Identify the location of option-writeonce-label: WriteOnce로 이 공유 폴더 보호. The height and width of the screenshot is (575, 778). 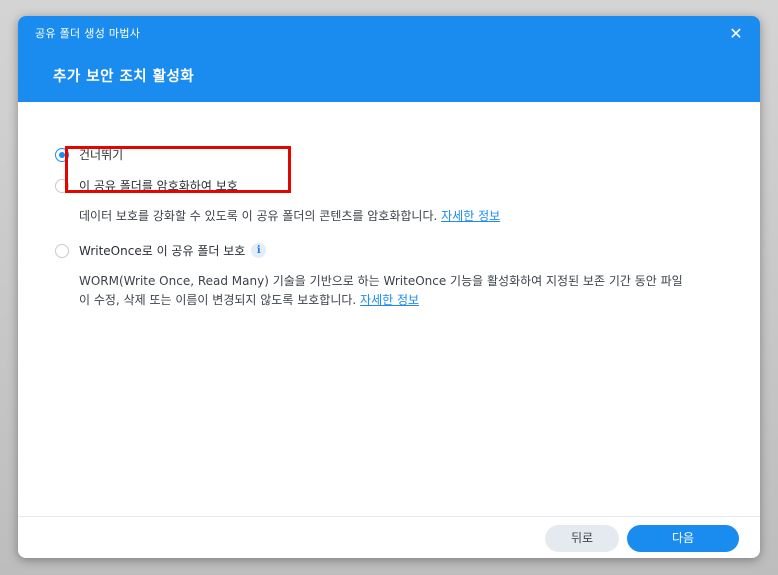
(162, 251).